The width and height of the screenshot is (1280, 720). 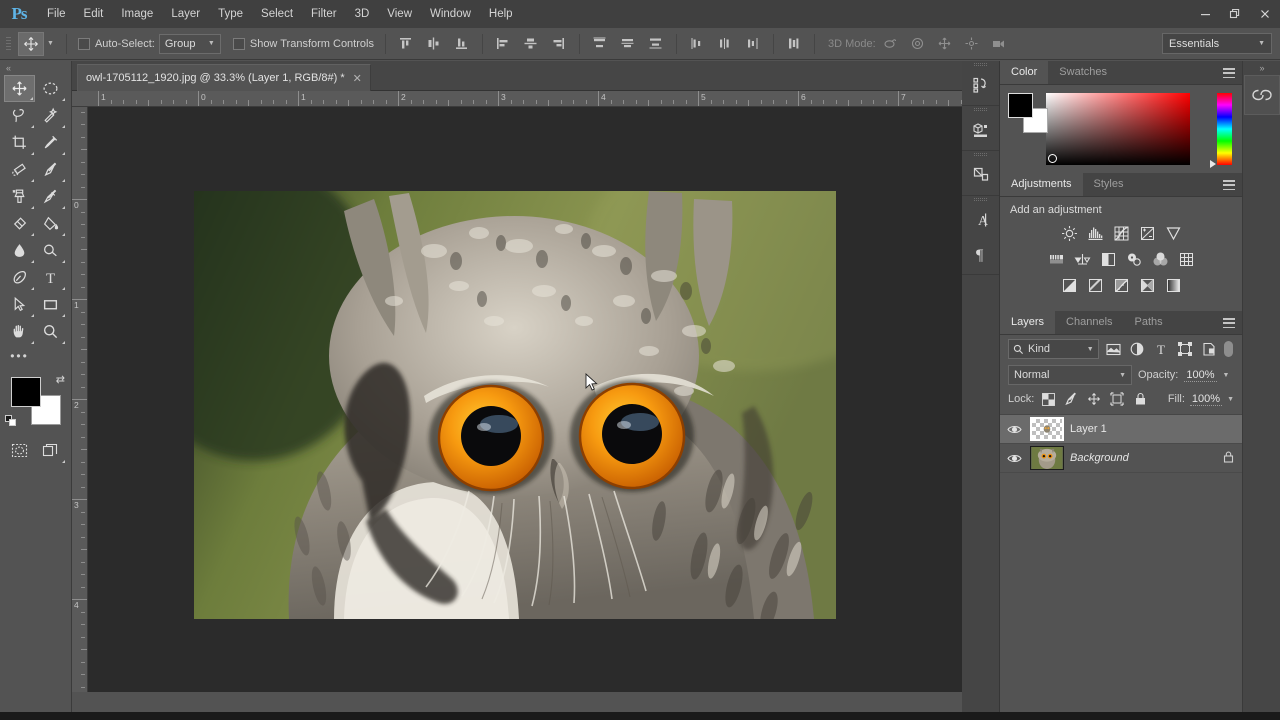 What do you see at coordinates (1071, 399) in the screenshot?
I see `lock-image-pixels-icon` at bounding box center [1071, 399].